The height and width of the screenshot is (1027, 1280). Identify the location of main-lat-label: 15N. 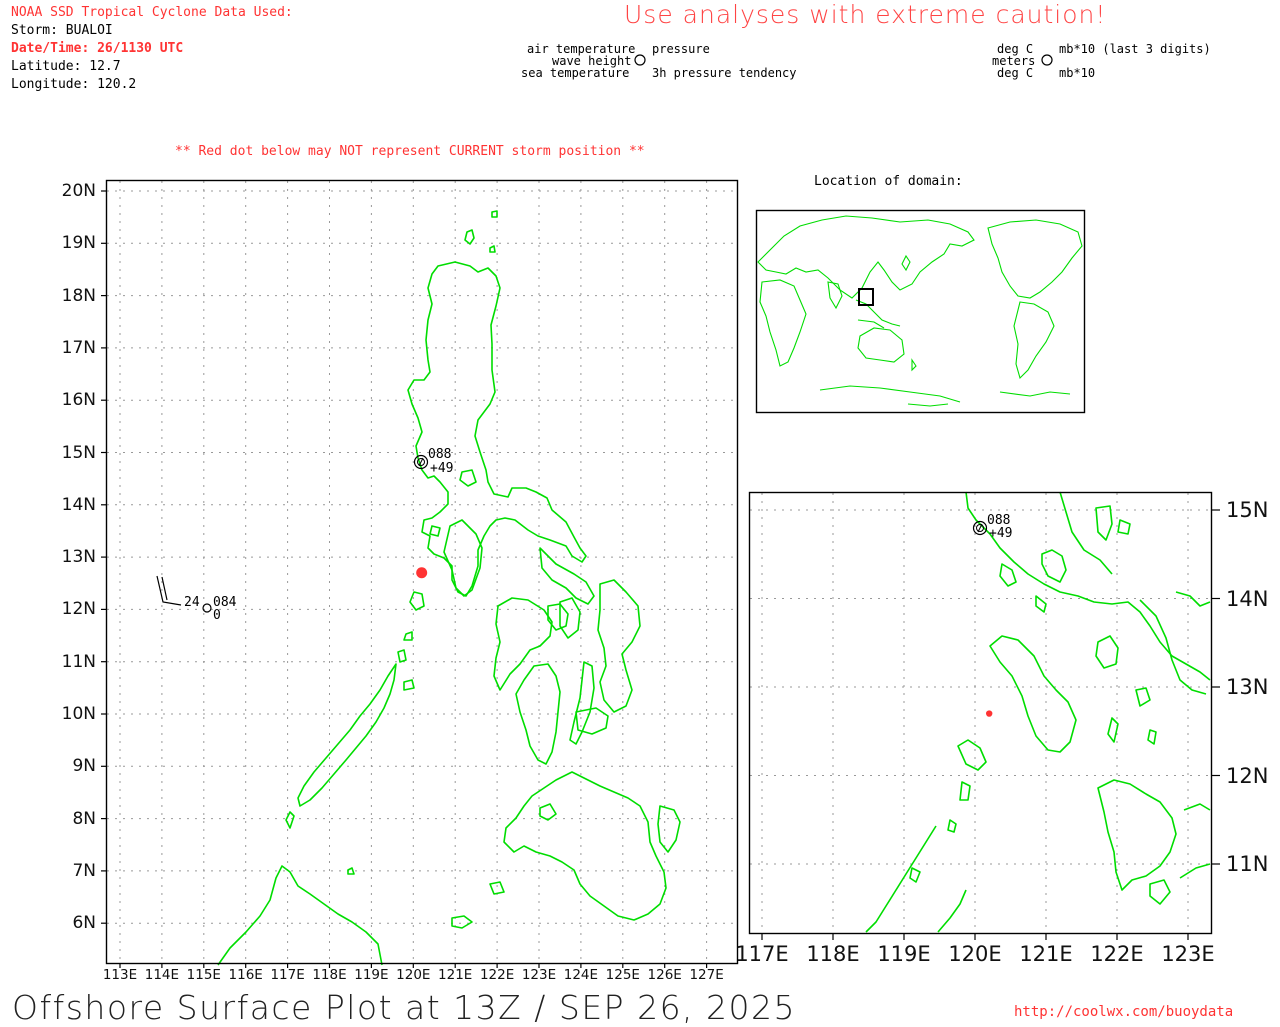
(78, 452).